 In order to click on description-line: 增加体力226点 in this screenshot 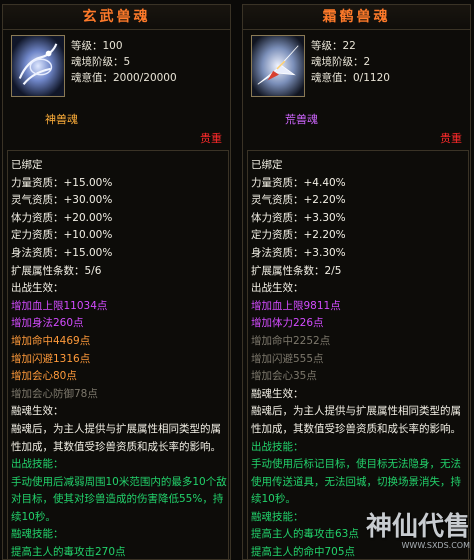, I will do `click(287, 323)`.